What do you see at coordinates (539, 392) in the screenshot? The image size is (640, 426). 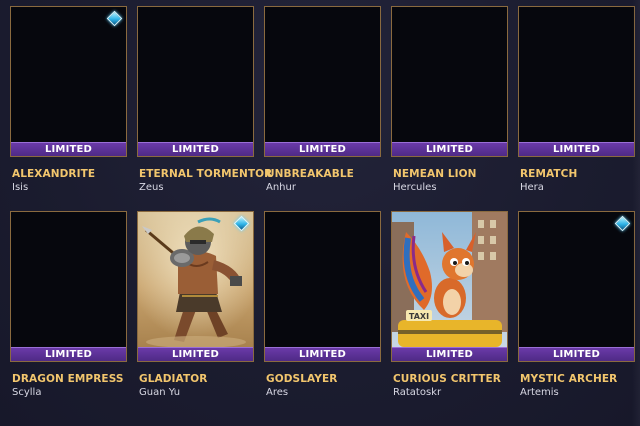 I see `god-name: Artemis` at bounding box center [539, 392].